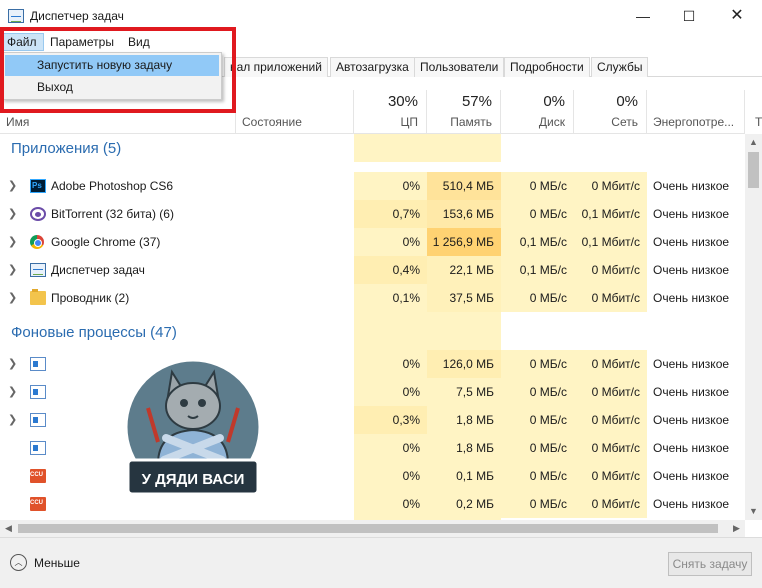 The image size is (762, 588). I want to click on tab-startup: Автозагрузка, so click(372, 67).